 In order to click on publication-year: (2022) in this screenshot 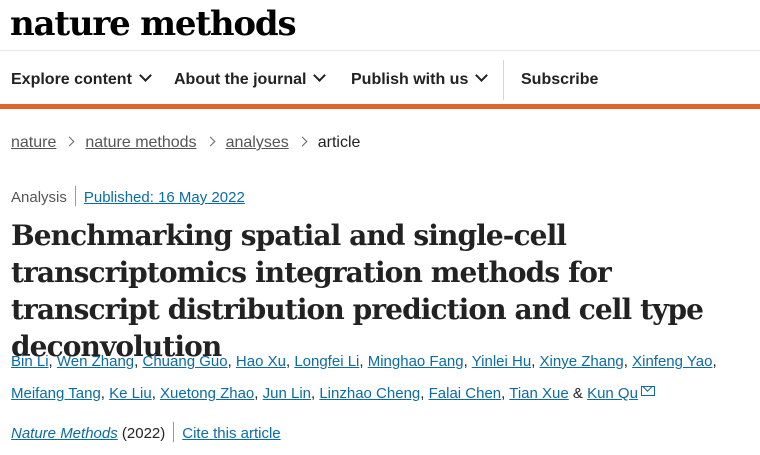, I will do `click(143, 433)`.